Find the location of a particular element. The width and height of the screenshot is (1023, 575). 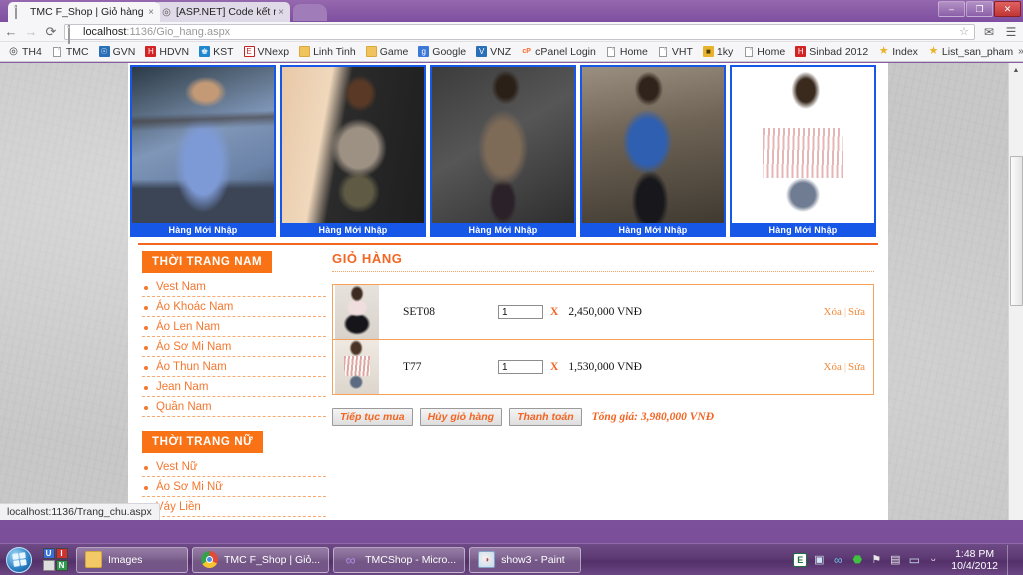

taskbar-item-paint: ◑ show3 - Paint is located at coordinates (525, 559).